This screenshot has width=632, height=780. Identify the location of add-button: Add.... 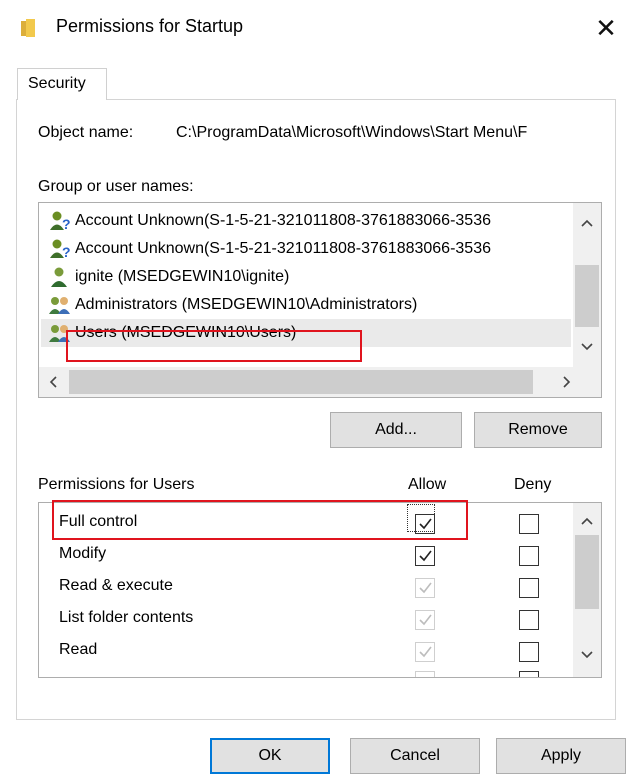
(396, 430).